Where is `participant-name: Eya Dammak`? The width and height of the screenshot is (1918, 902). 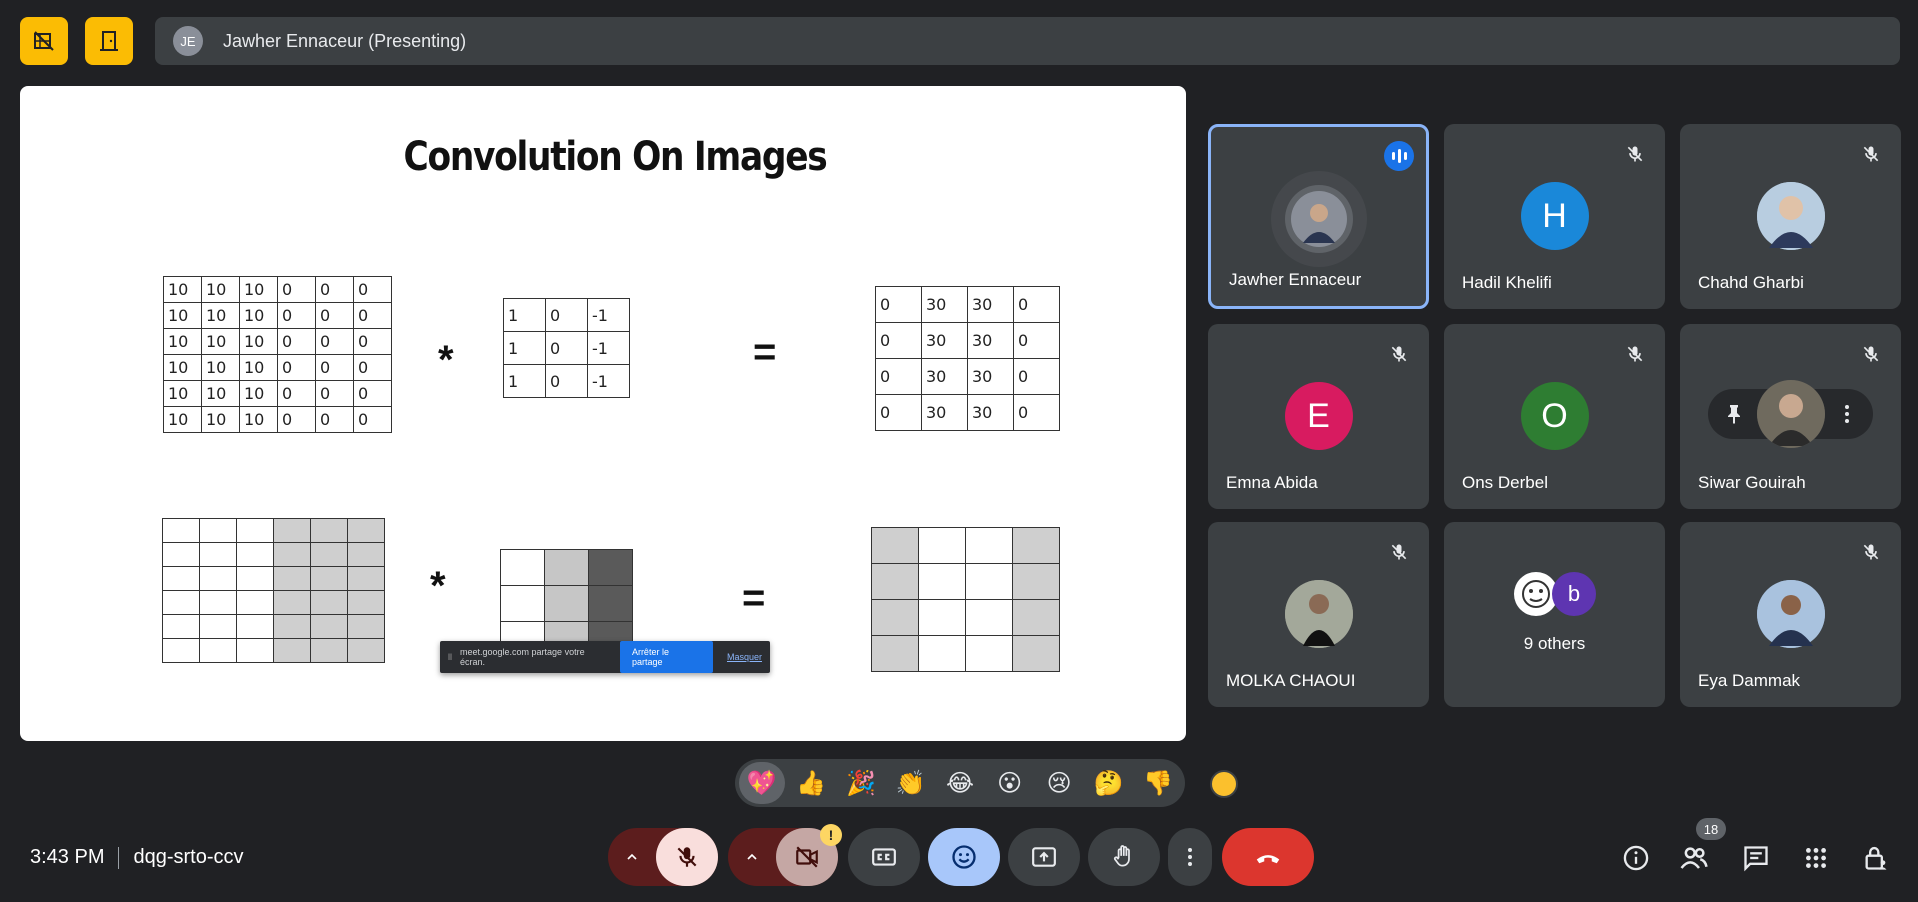 participant-name: Eya Dammak is located at coordinates (1749, 680).